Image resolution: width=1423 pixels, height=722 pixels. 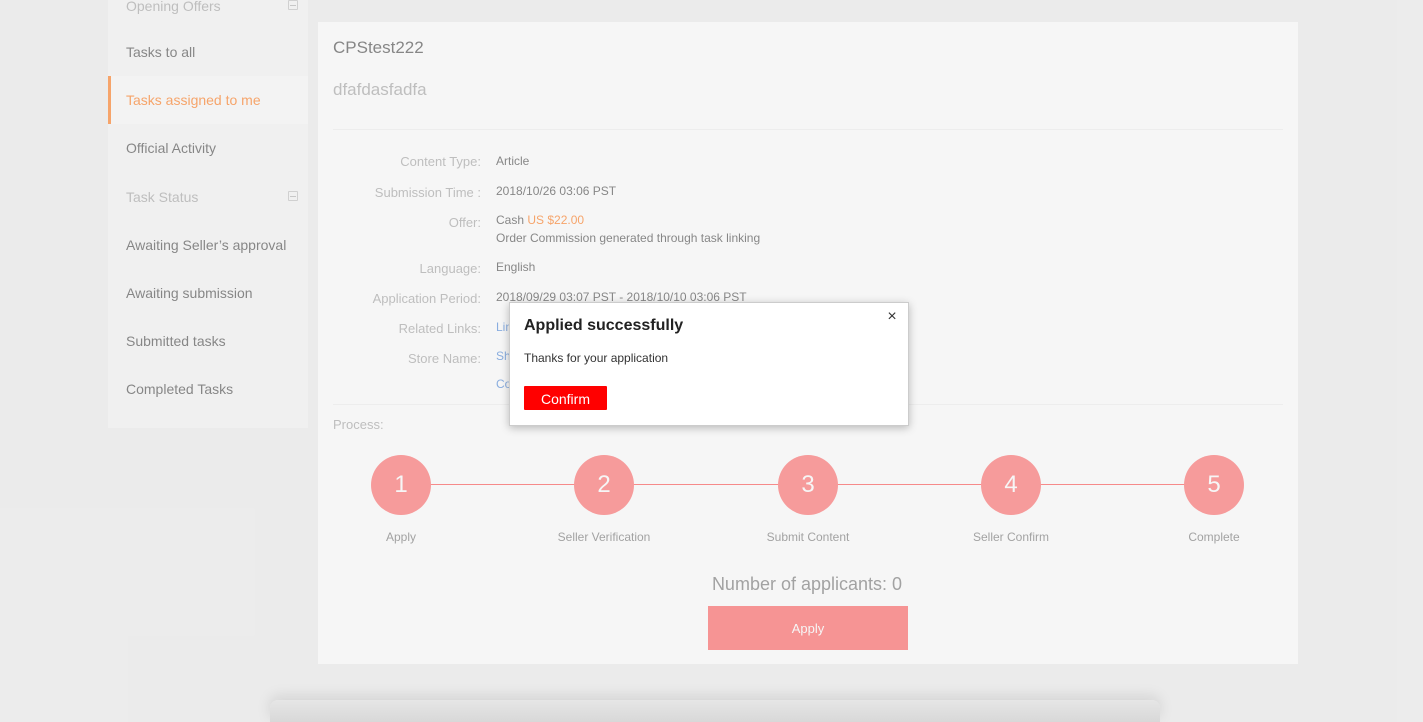 What do you see at coordinates (565, 398) in the screenshot?
I see `confirm-button: Confirm` at bounding box center [565, 398].